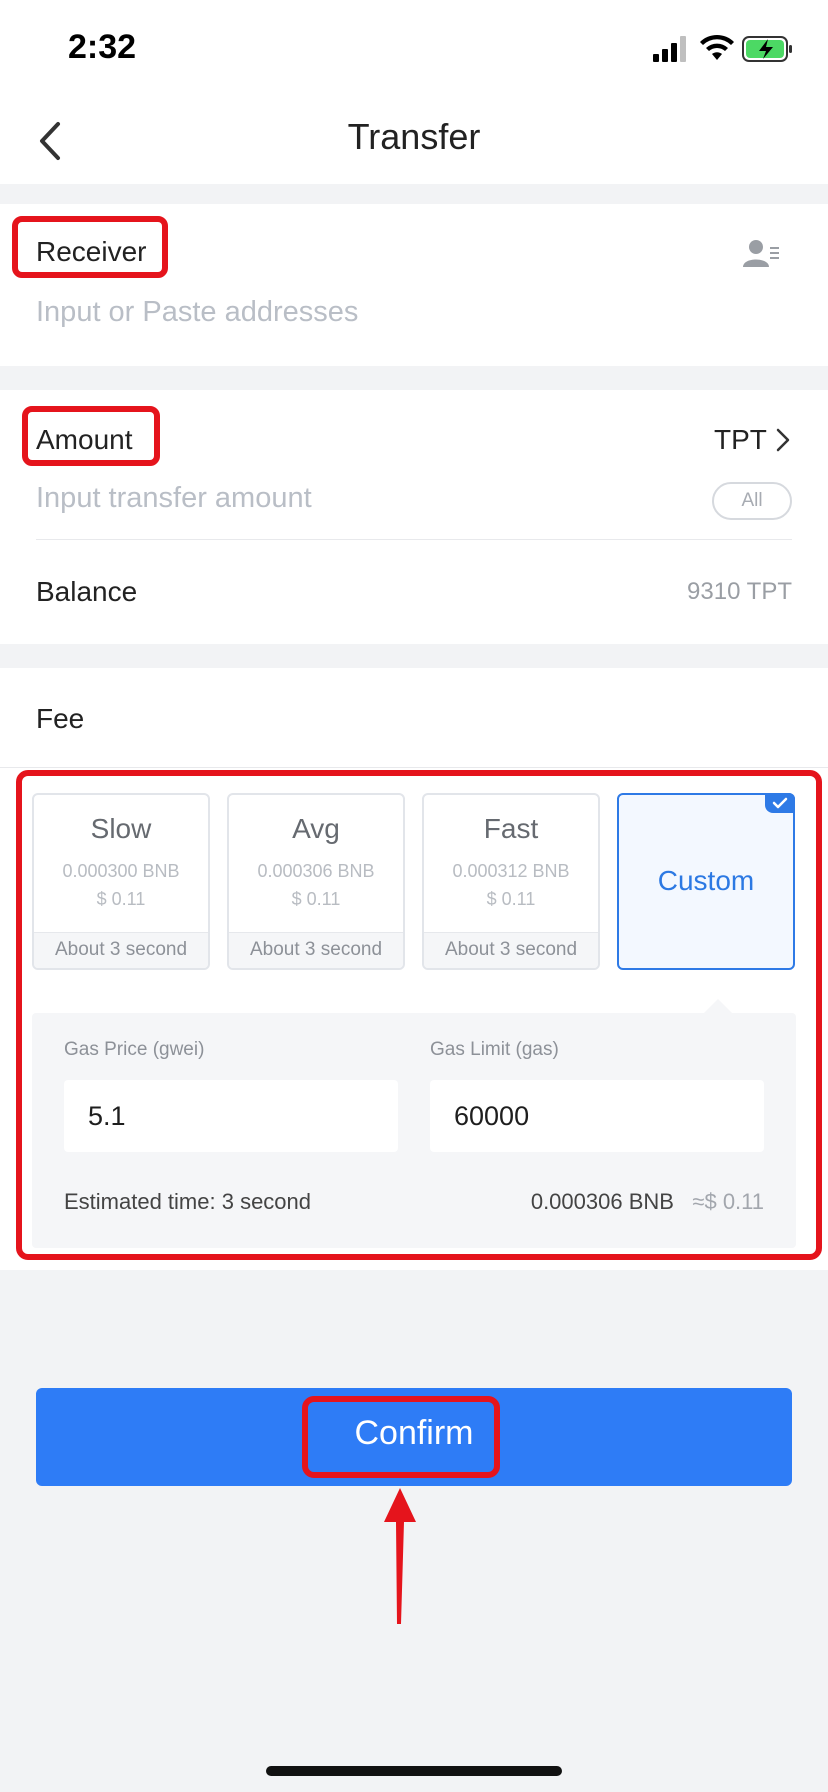 This screenshot has width=828, height=1792. Describe the element at coordinates (188, 1201) in the screenshot. I see `estimated-time: Estimated time: 3 second` at that location.